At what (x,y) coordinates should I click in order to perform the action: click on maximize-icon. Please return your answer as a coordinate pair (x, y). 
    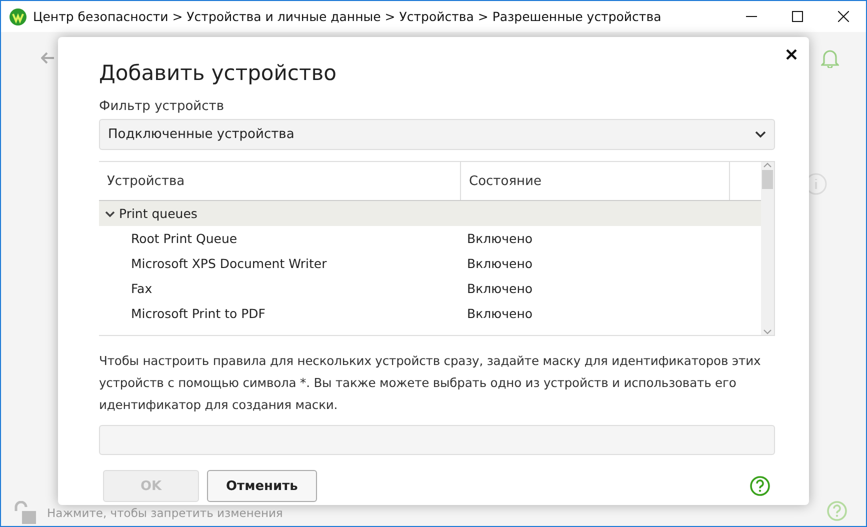
    Looking at the image, I should click on (797, 16).